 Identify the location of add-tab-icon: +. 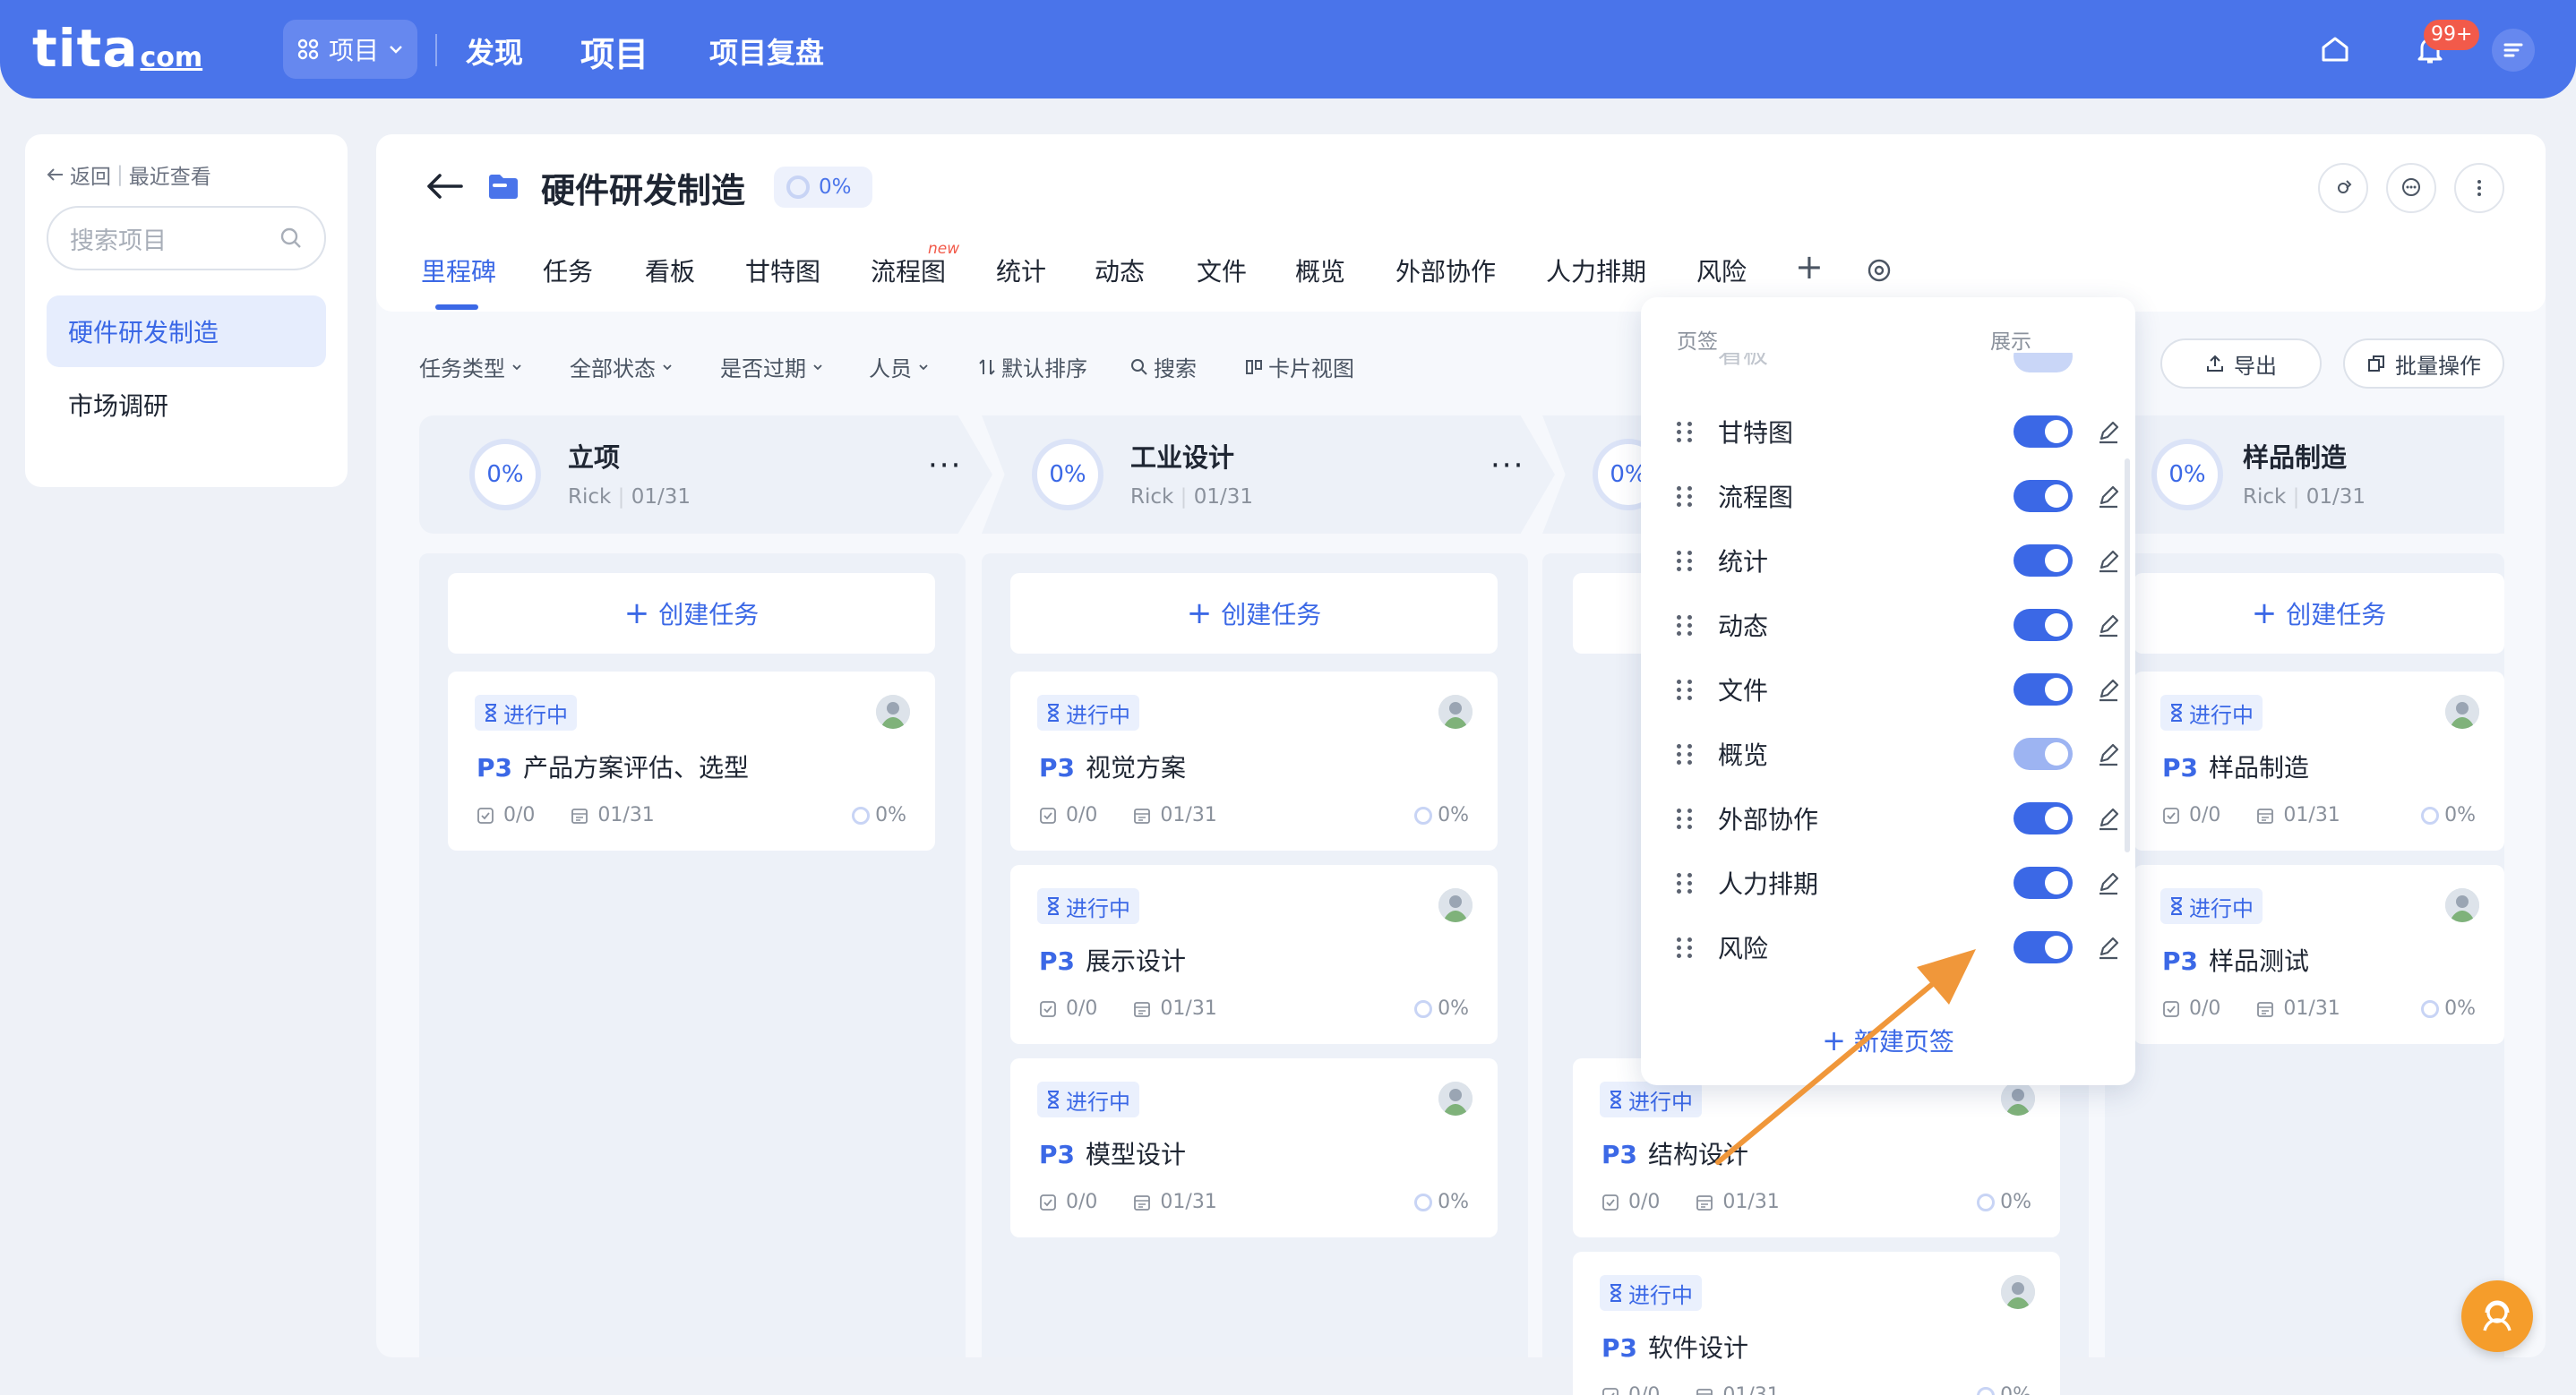
(1809, 267).